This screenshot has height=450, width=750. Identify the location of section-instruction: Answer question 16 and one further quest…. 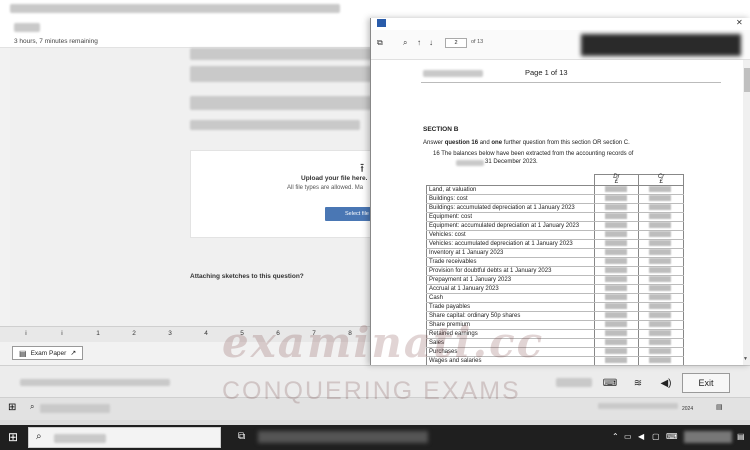
(526, 143).